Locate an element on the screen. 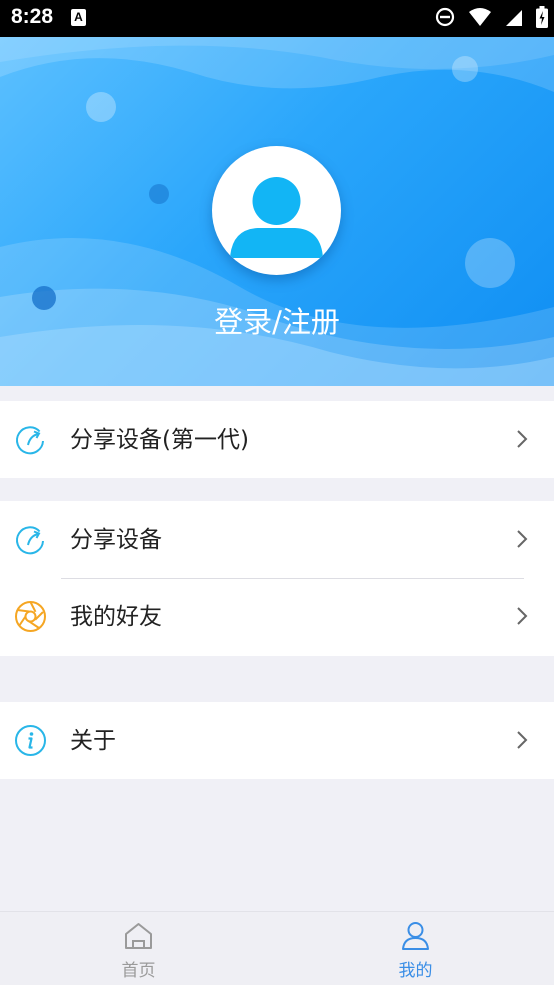 The height and width of the screenshot is (985, 554). info-icon is located at coordinates (30, 740).